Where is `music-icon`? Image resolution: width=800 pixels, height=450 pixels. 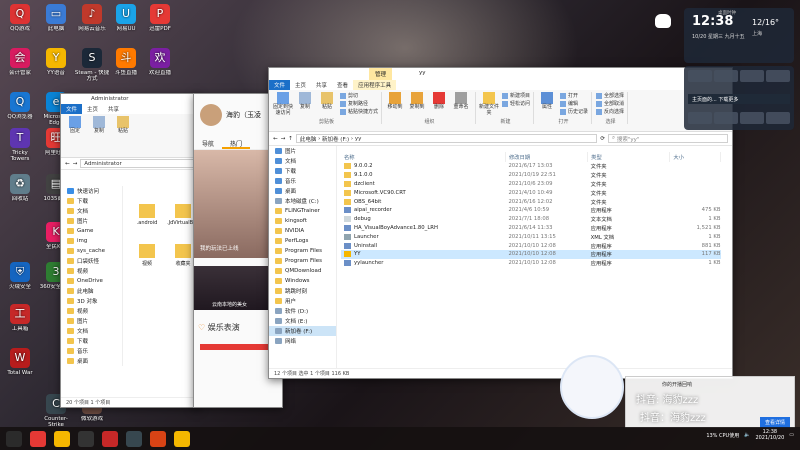
music-icon is located at coordinates (110, 438).